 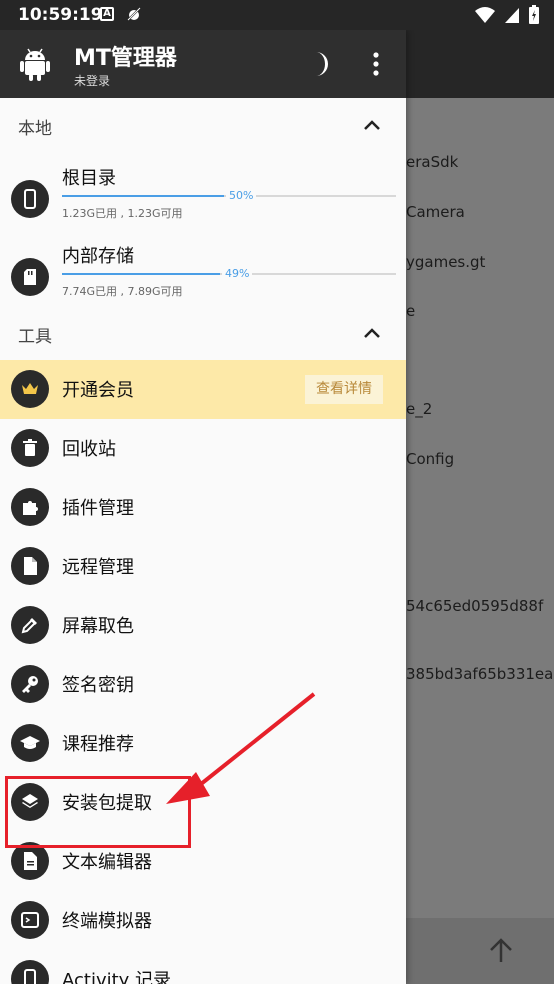 What do you see at coordinates (98, 744) in the screenshot?
I see `tool-label: 课程推荐` at bounding box center [98, 744].